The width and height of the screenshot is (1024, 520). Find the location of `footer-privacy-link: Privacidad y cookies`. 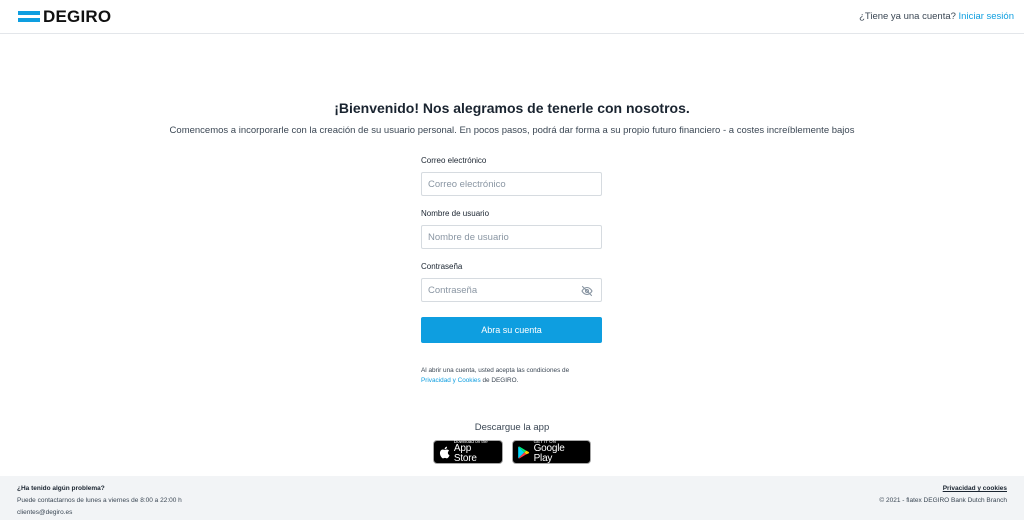

footer-privacy-link: Privacidad y cookies is located at coordinates (975, 488).